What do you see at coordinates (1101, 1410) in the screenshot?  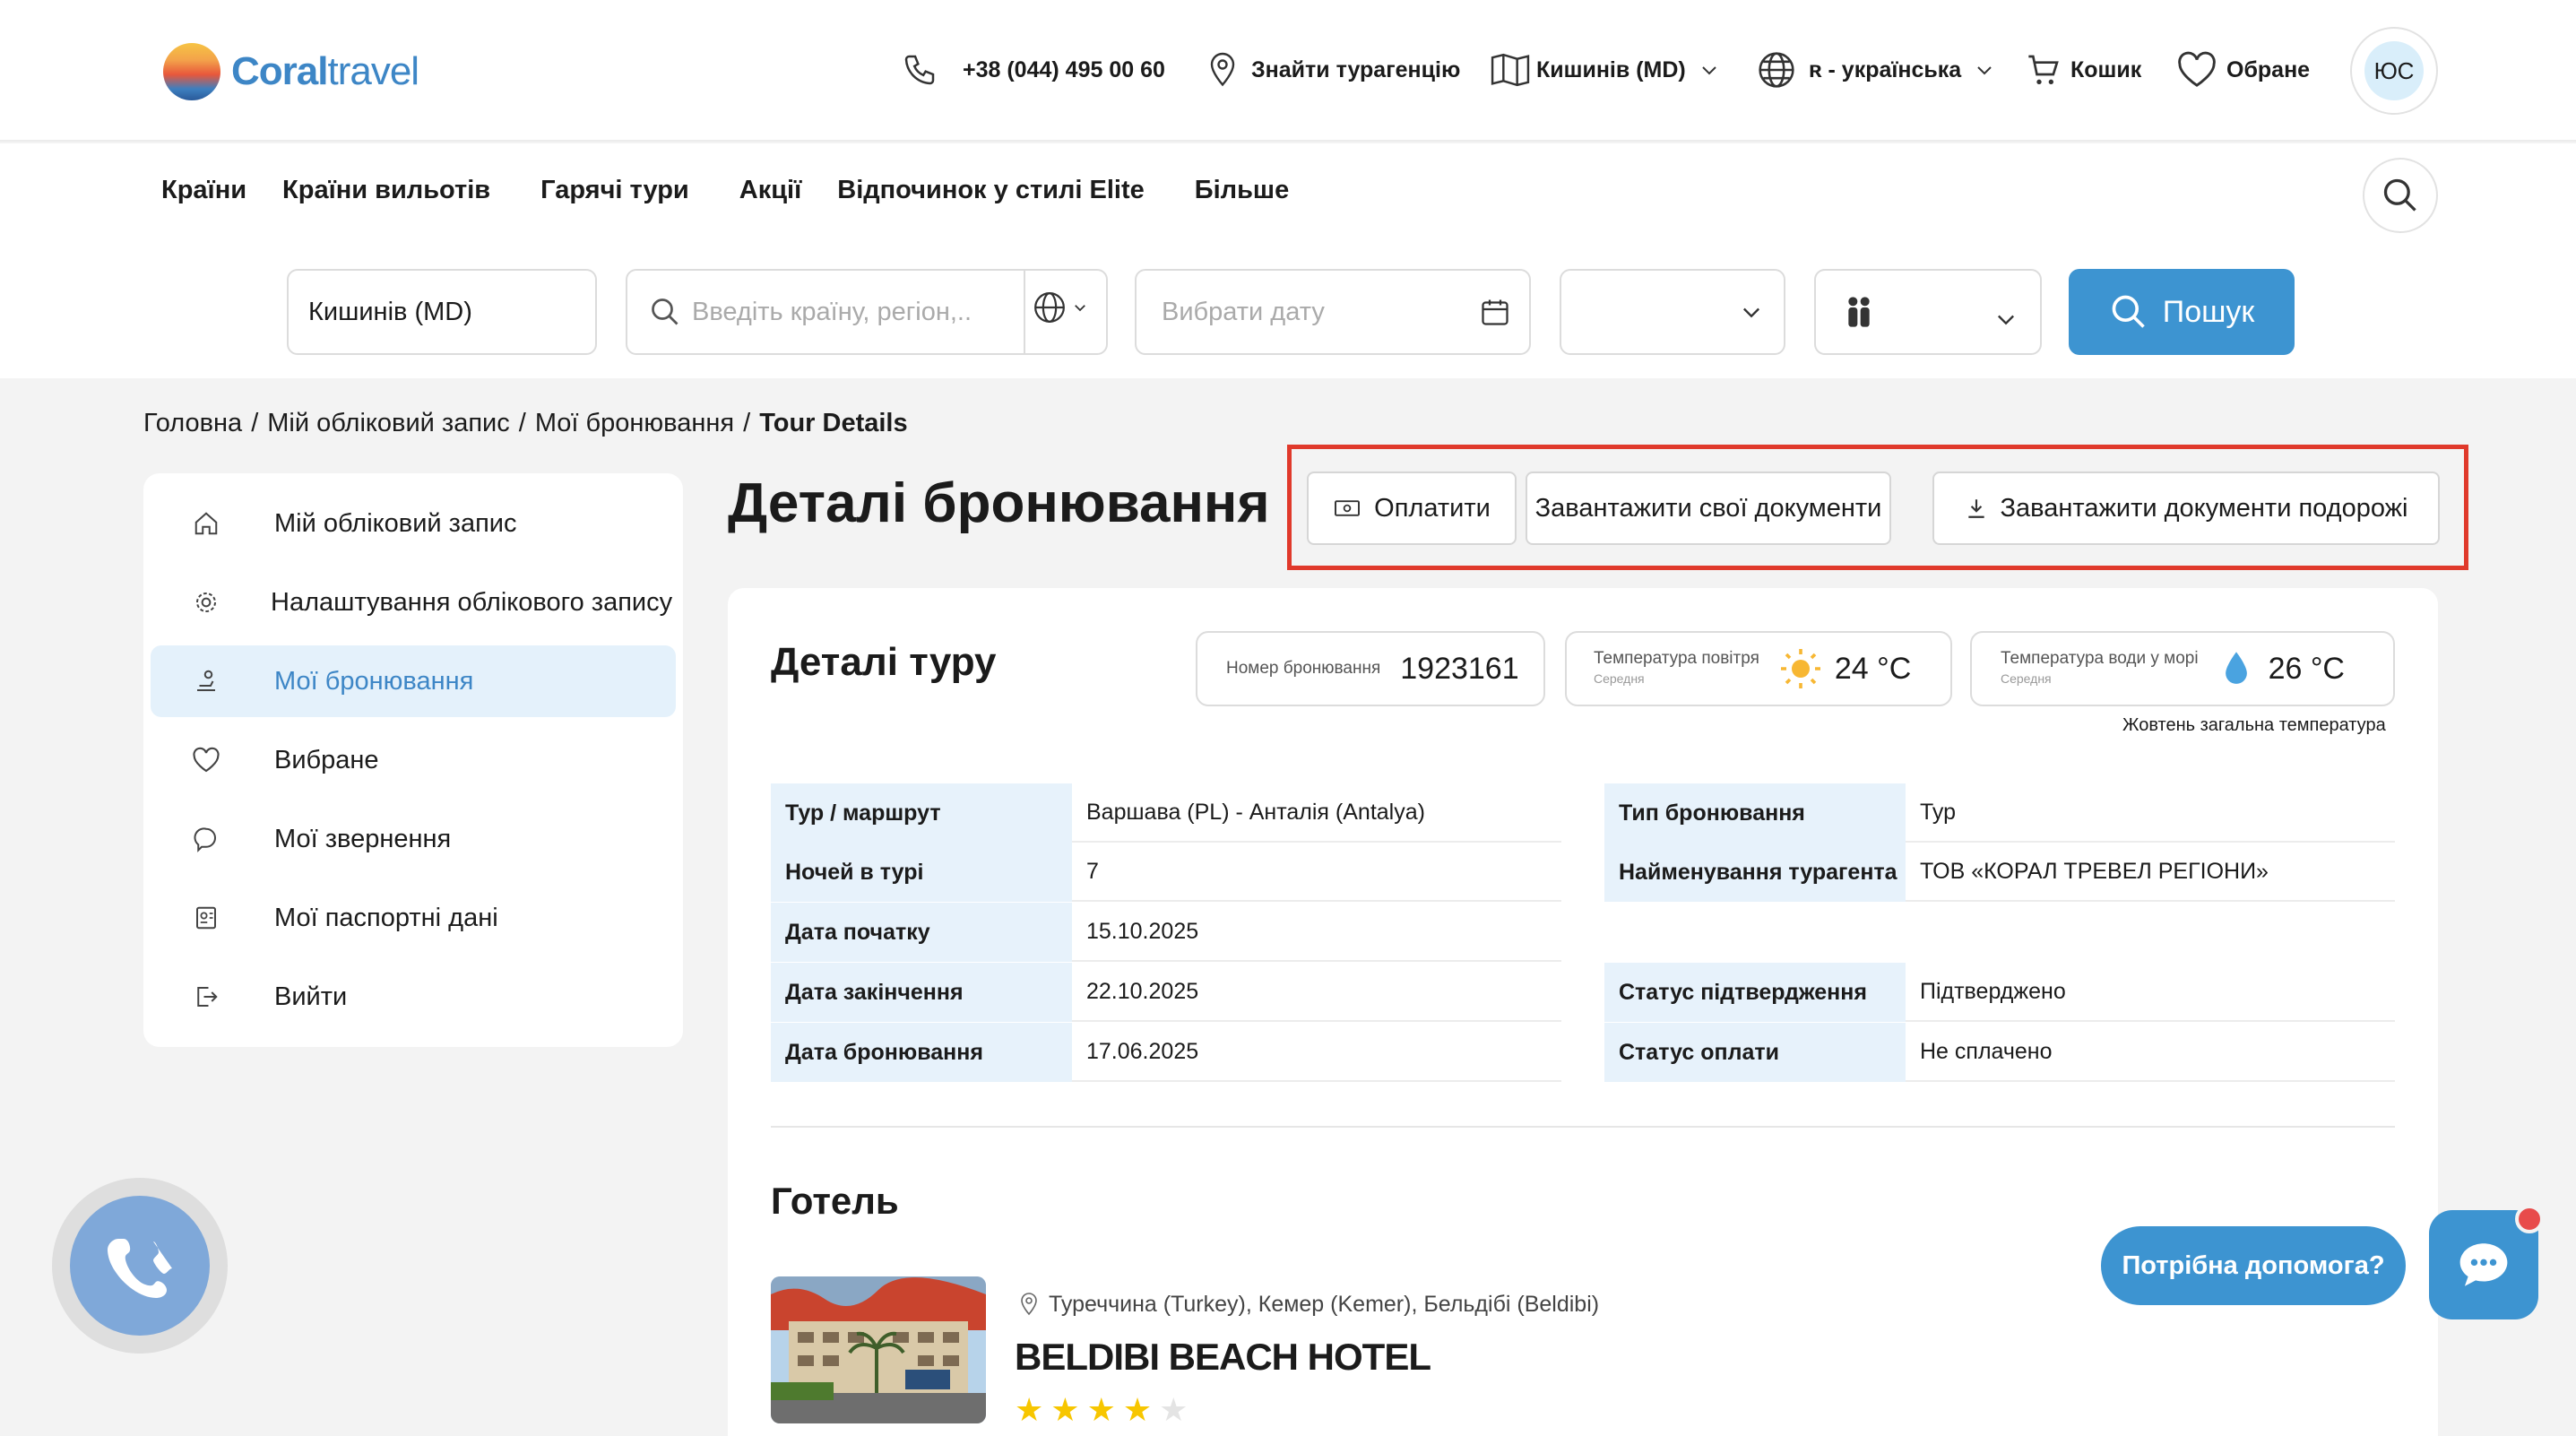 I see `hotel-stars: ★ ★ ★ ★ ★` at bounding box center [1101, 1410].